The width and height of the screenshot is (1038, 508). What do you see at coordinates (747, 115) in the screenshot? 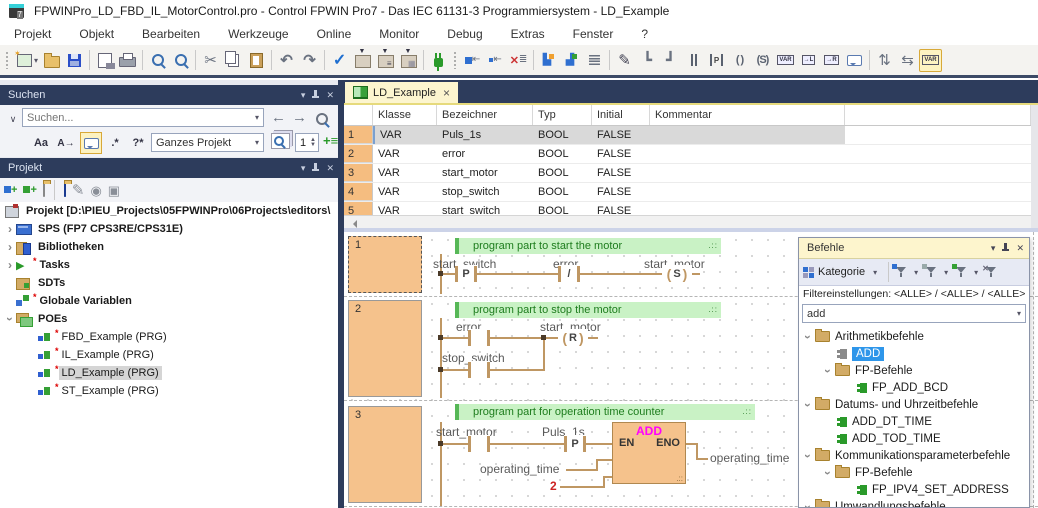
I see `col-kommentar: Kommentar` at bounding box center [747, 115].